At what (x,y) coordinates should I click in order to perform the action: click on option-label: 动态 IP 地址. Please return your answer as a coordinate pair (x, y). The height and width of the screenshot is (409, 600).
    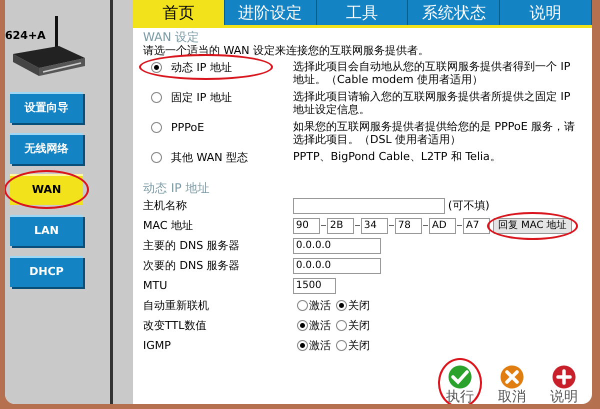
    Looking at the image, I should click on (201, 67).